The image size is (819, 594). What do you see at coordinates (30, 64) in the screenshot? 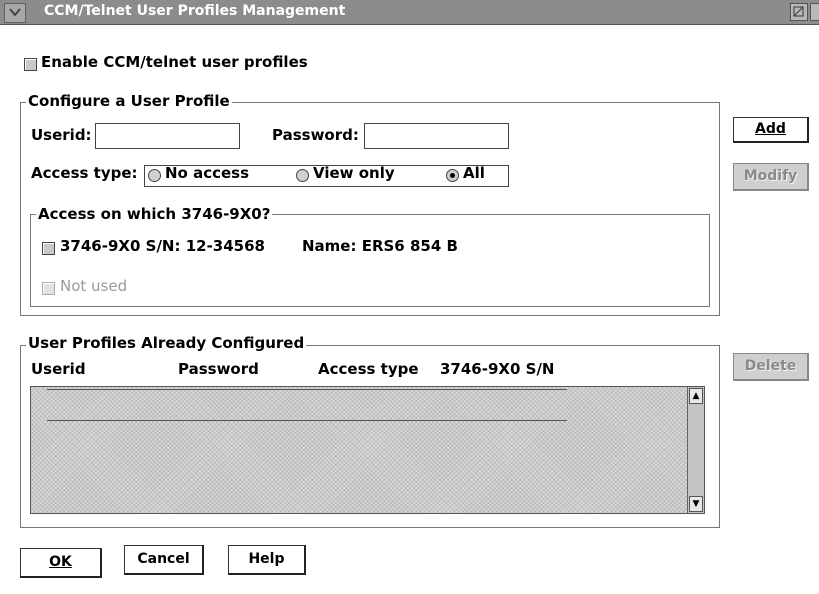
I see `enable-profiles-checkbox` at bounding box center [30, 64].